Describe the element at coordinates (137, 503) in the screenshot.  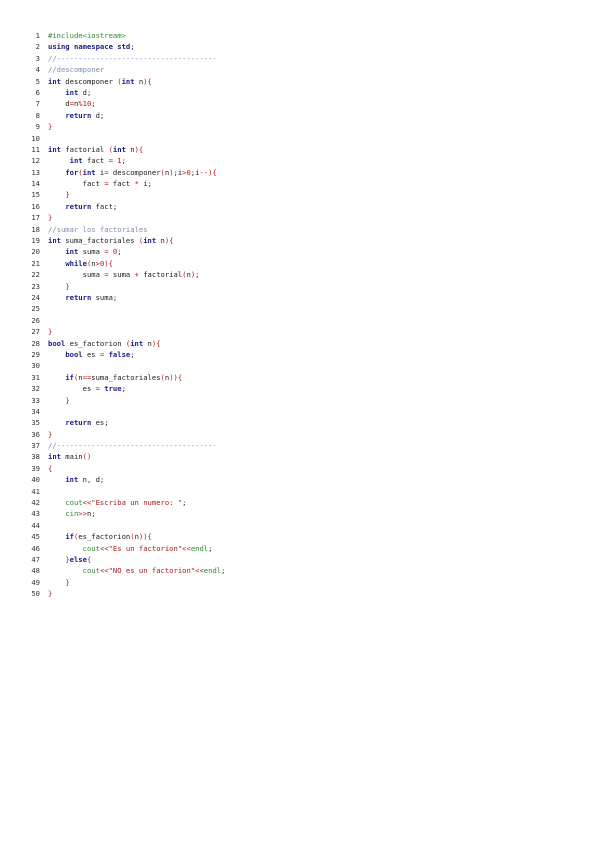
I see `code-token: "Escriba un numero: "` at that location.